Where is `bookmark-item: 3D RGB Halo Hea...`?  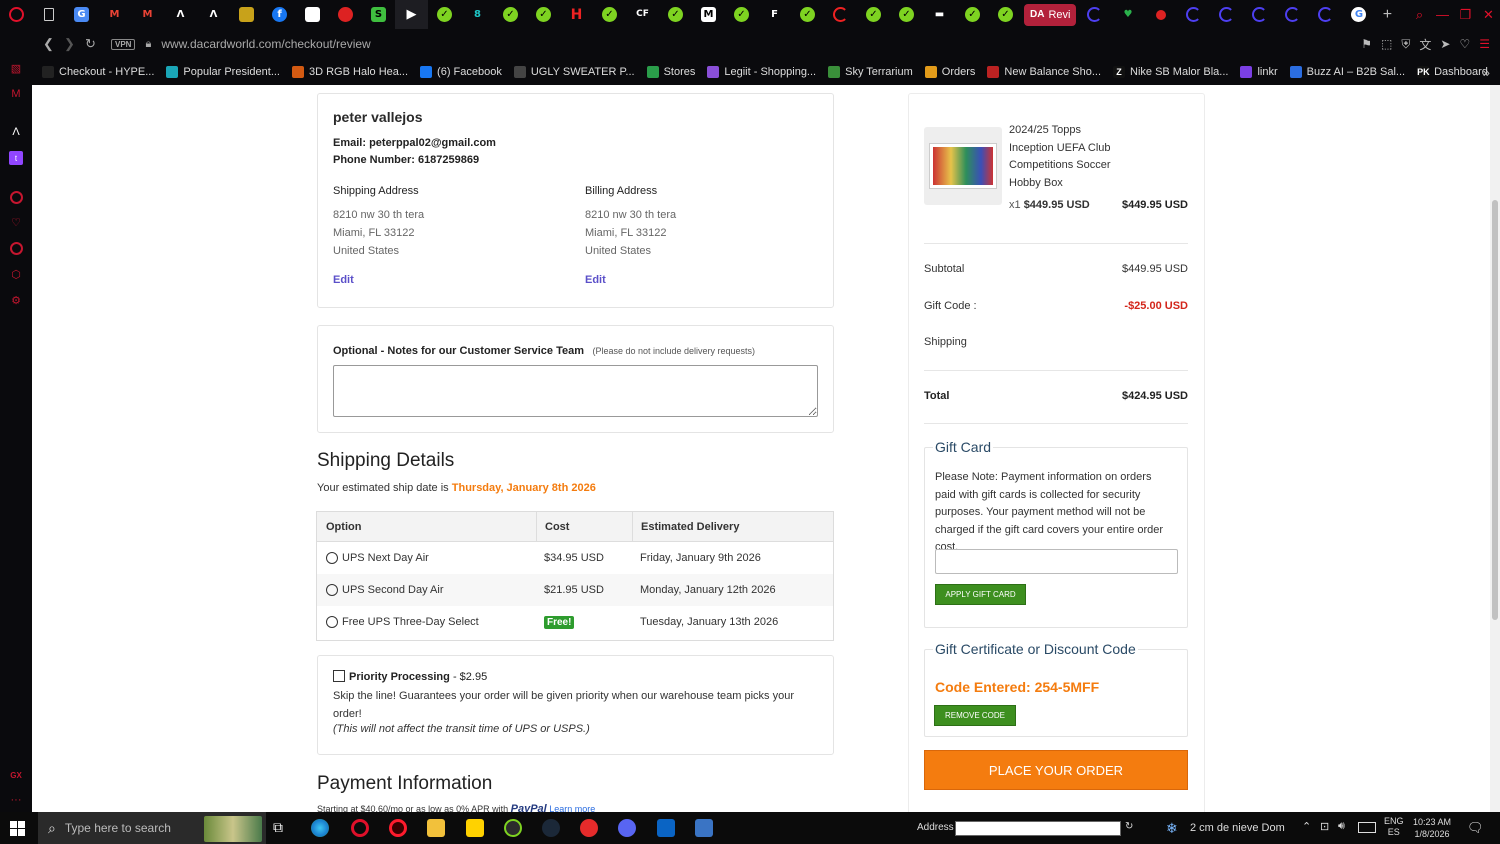
bookmark-item: 3D RGB Halo Hea... is located at coordinates (350, 72).